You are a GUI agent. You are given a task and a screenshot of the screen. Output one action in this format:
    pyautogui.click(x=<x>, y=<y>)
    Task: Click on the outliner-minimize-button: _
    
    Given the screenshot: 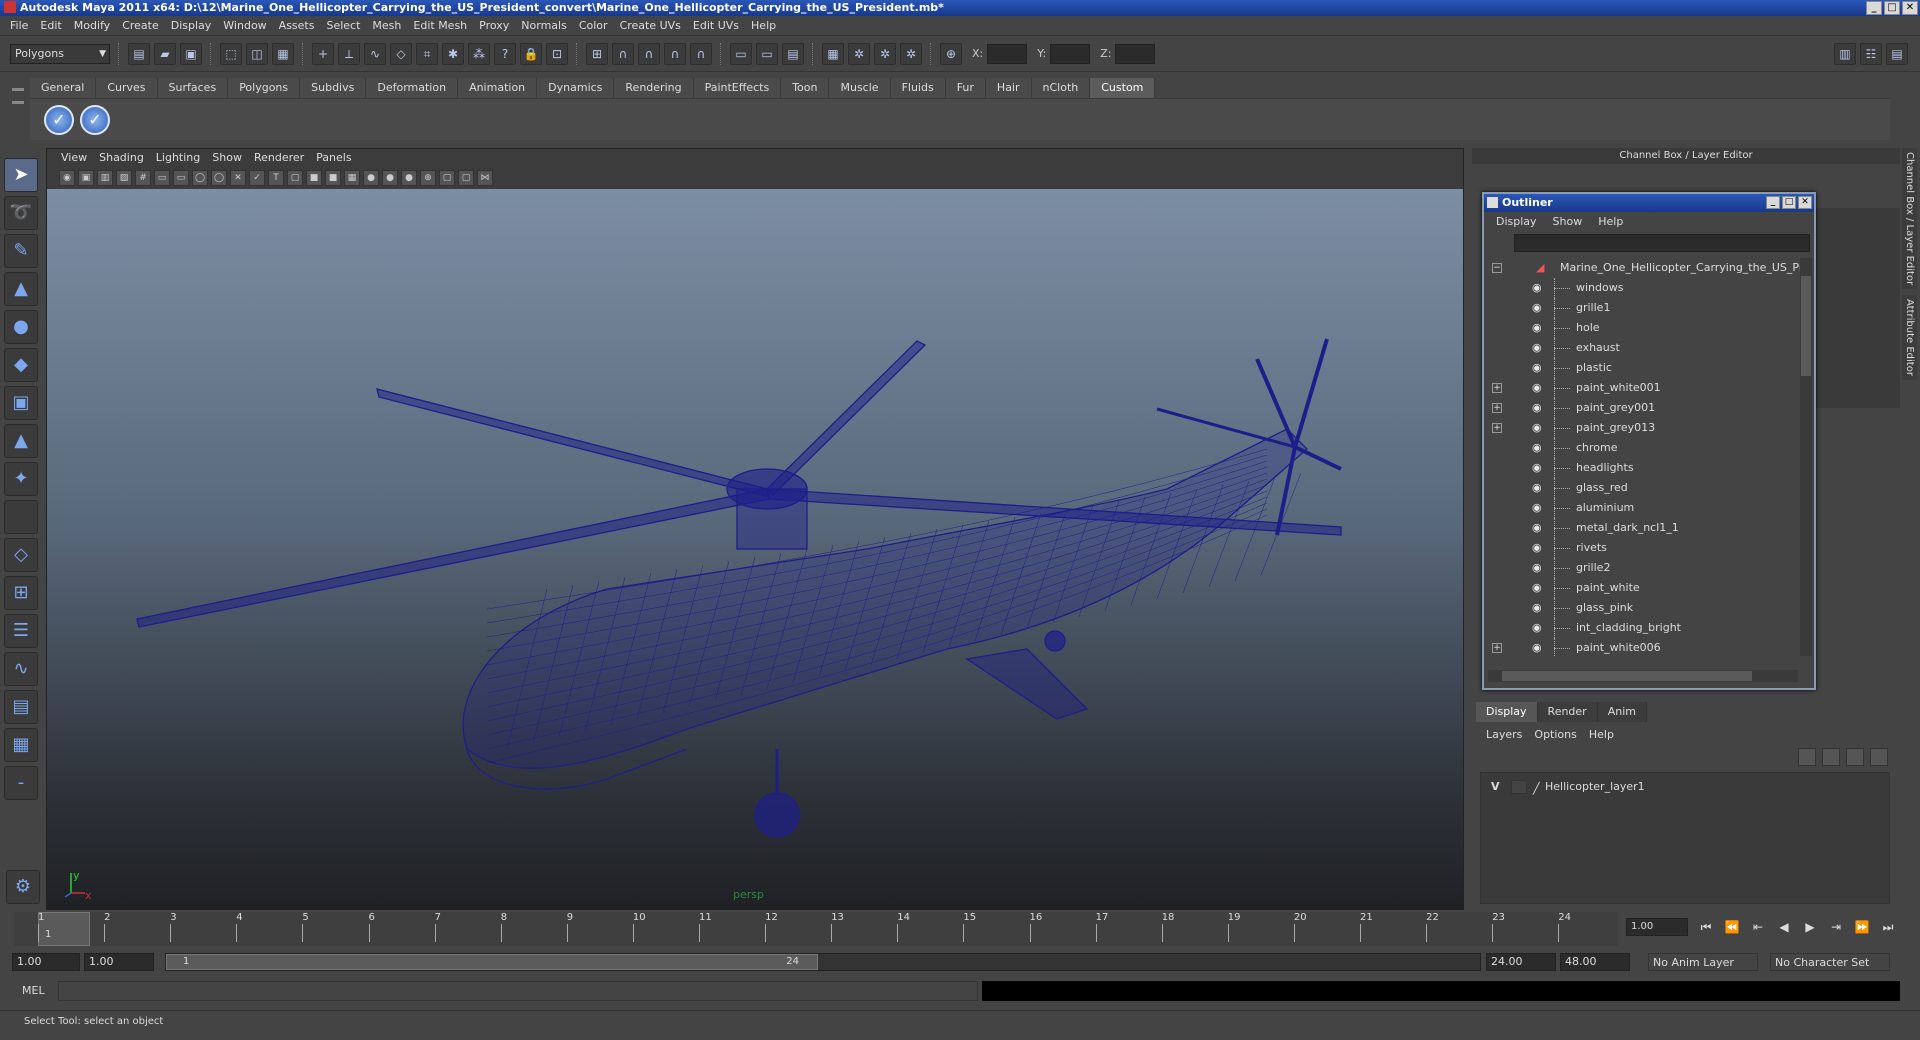 What is the action you would take?
    pyautogui.click(x=1773, y=202)
    